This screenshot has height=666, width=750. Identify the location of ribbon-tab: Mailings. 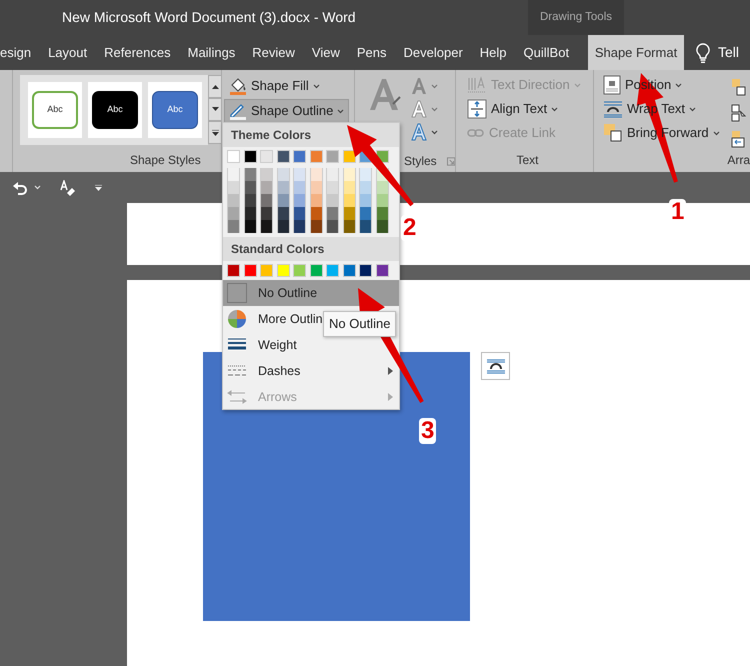
(211, 52).